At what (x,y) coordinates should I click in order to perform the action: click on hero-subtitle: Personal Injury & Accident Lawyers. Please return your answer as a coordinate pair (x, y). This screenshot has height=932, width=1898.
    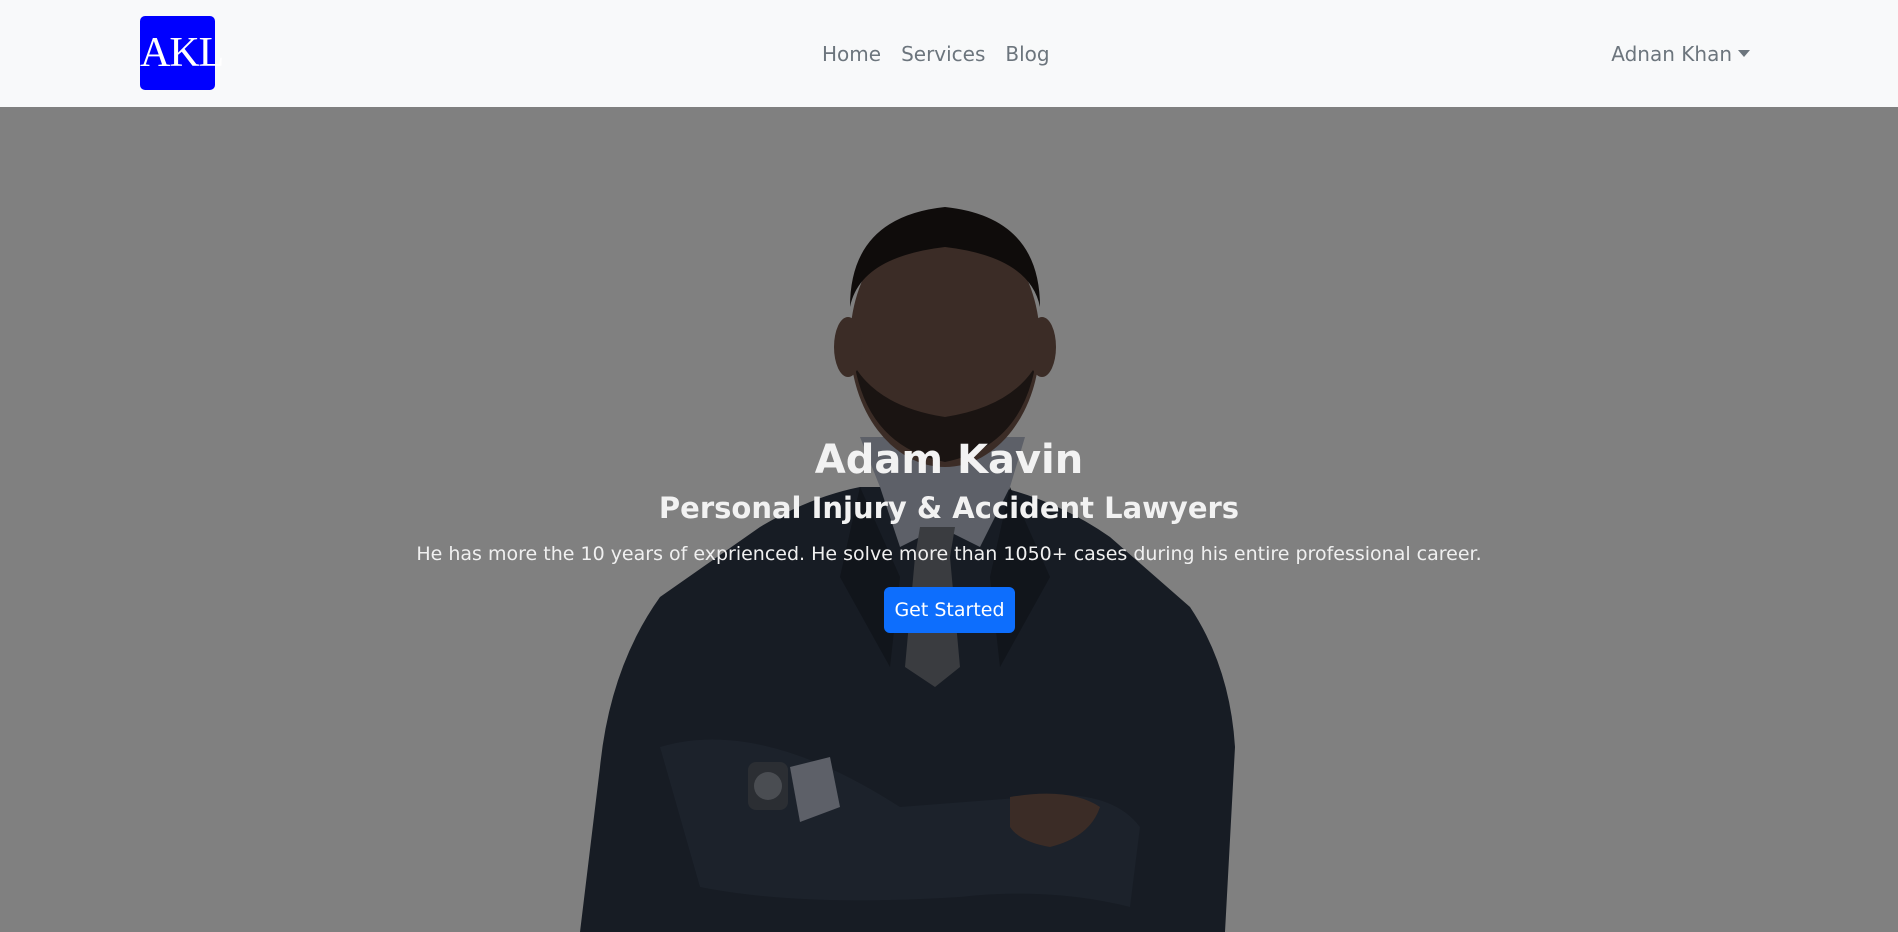
    Looking at the image, I should click on (949, 508).